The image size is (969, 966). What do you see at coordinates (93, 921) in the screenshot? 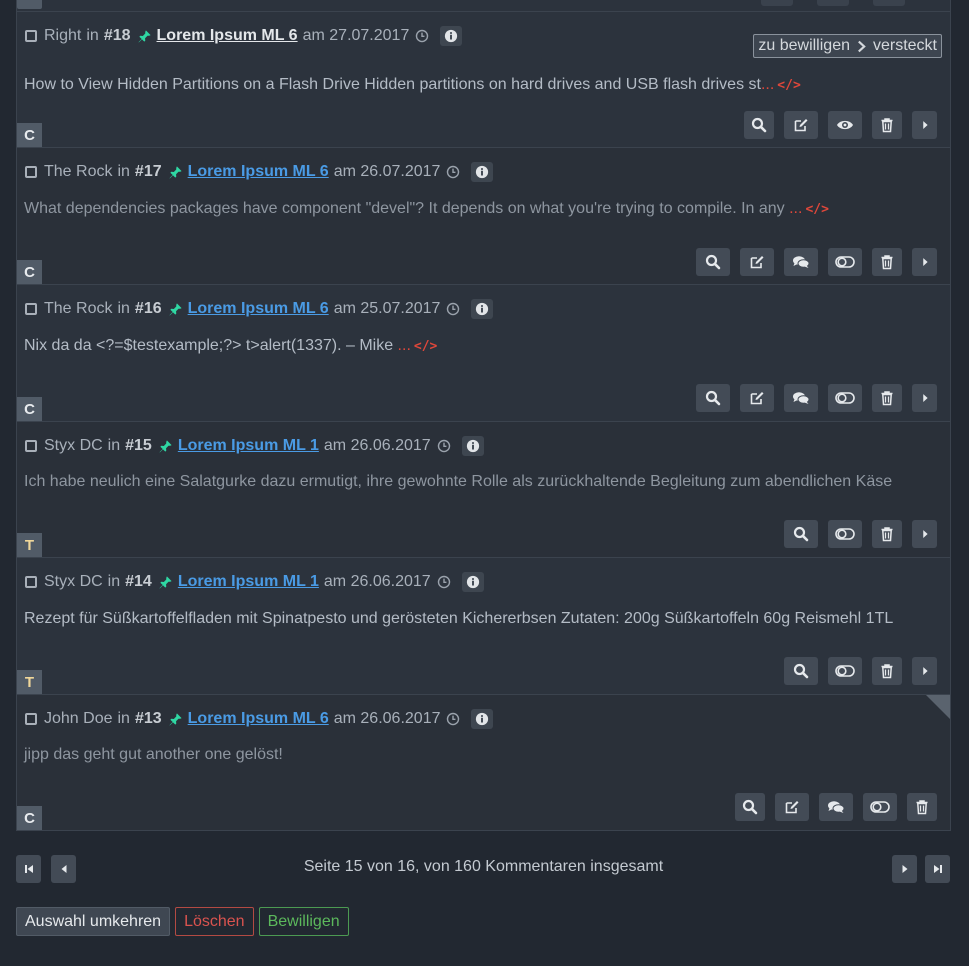
I see `invert-selection-button: Auswahl umkehren` at bounding box center [93, 921].